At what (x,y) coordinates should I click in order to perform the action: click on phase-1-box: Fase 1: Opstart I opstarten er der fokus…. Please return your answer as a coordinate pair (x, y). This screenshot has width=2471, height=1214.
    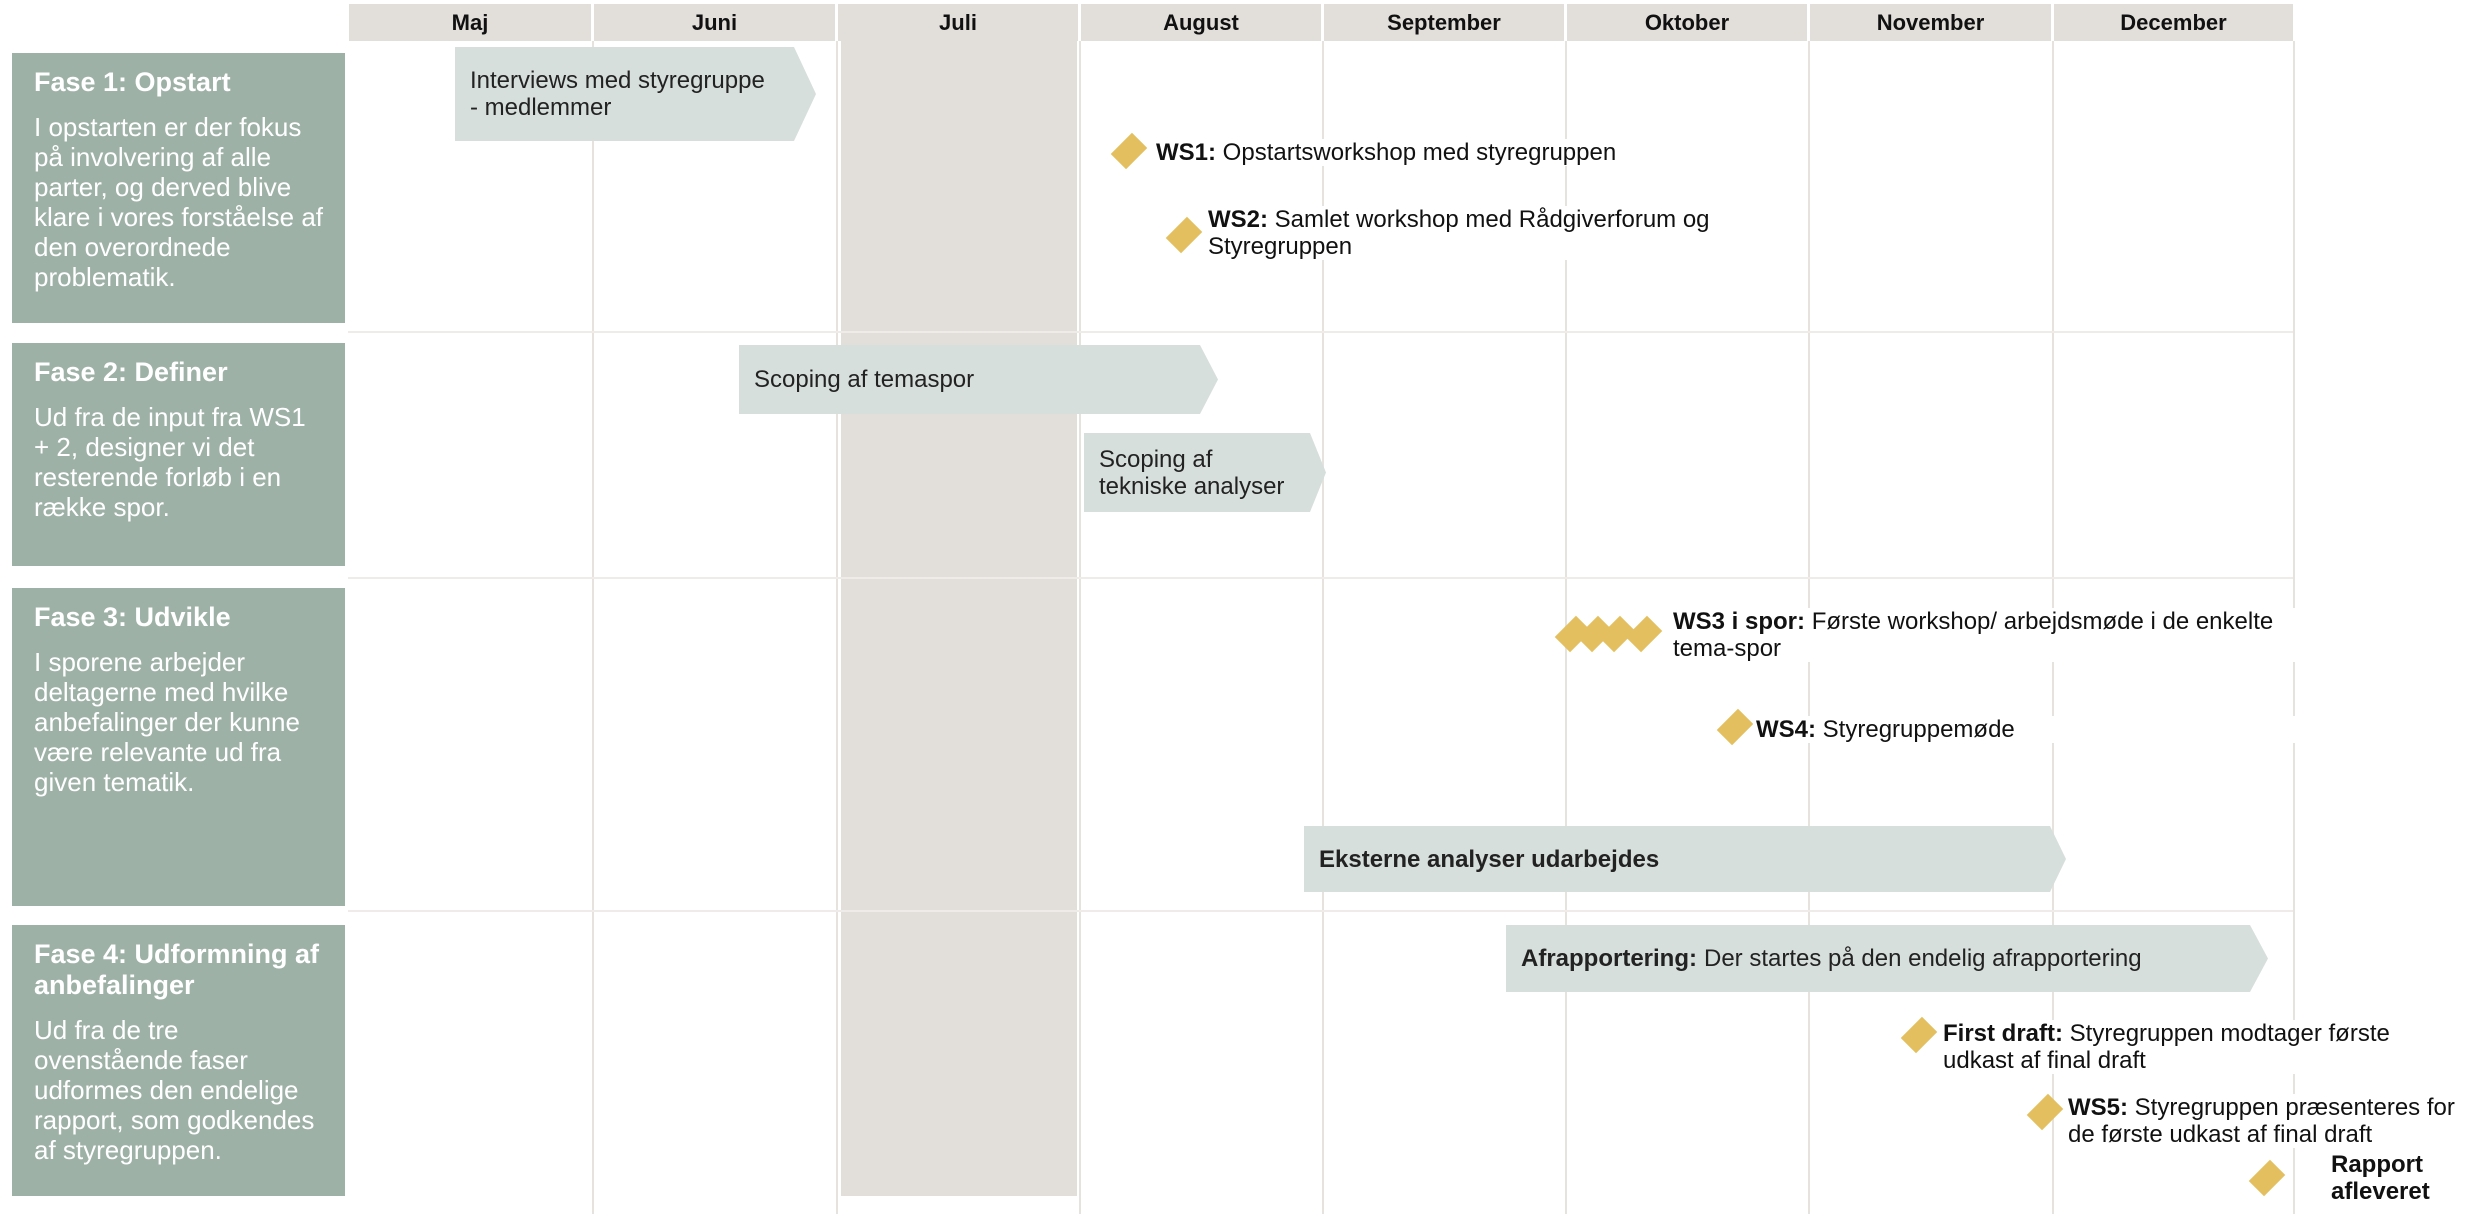
    Looking at the image, I should click on (178, 188).